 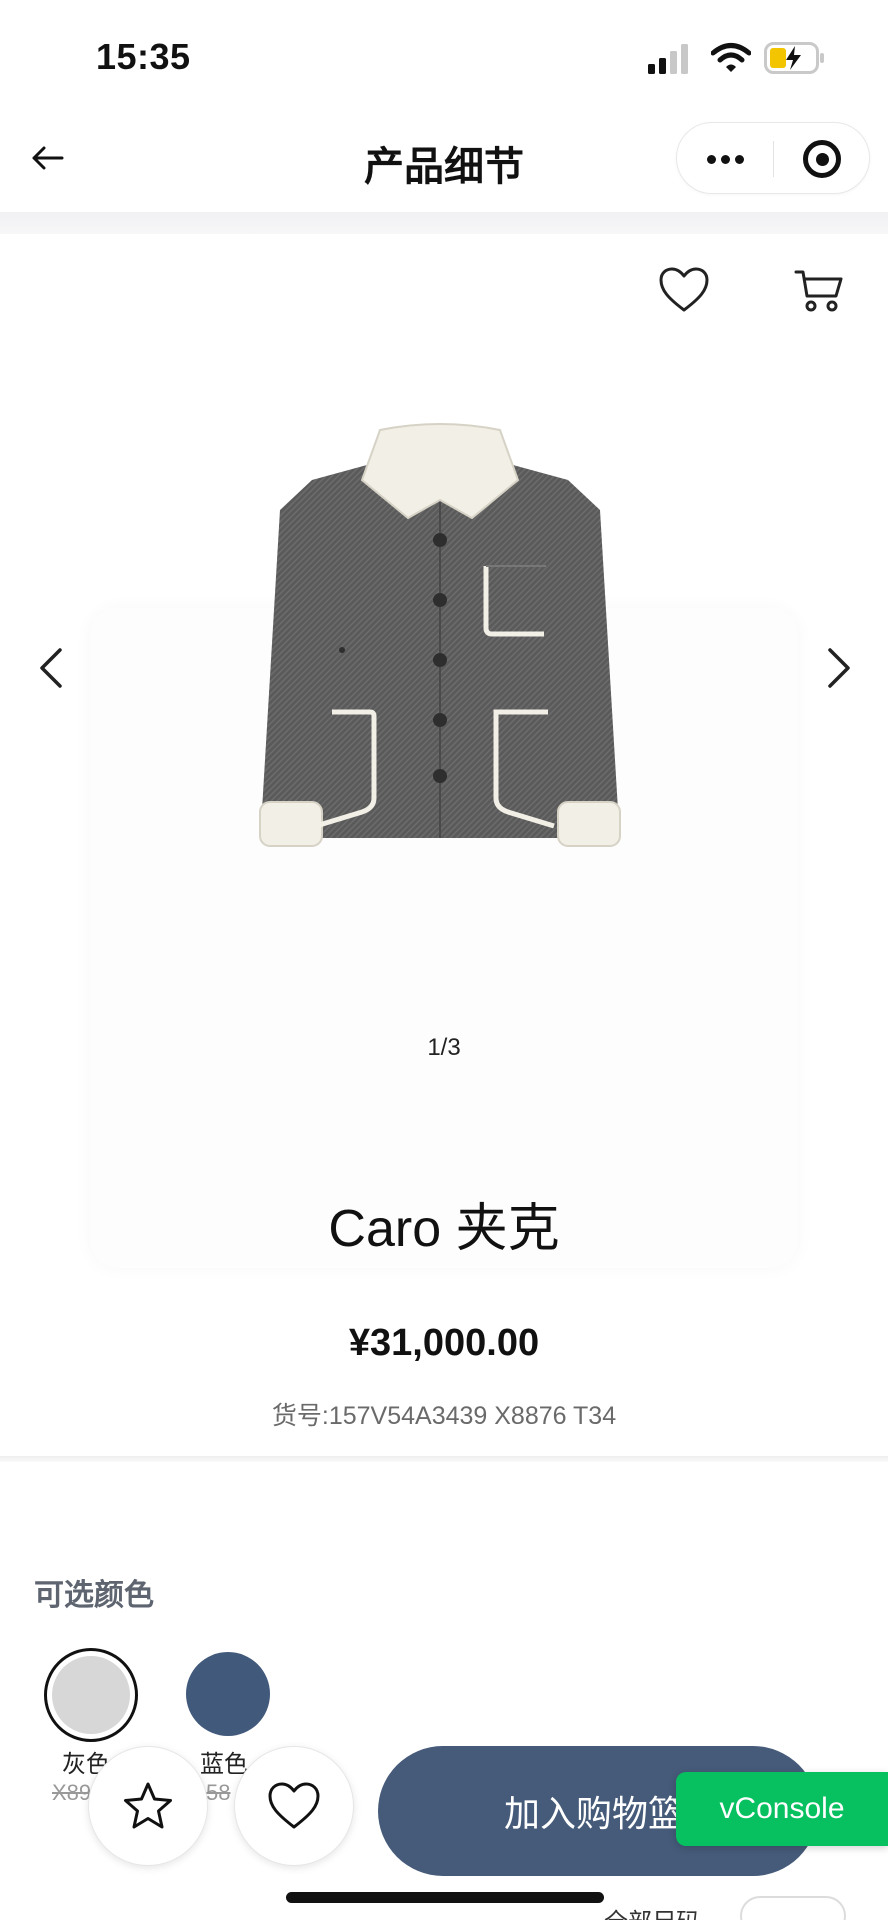 I want to click on color-swatch-gray, so click(x=91, y=1695).